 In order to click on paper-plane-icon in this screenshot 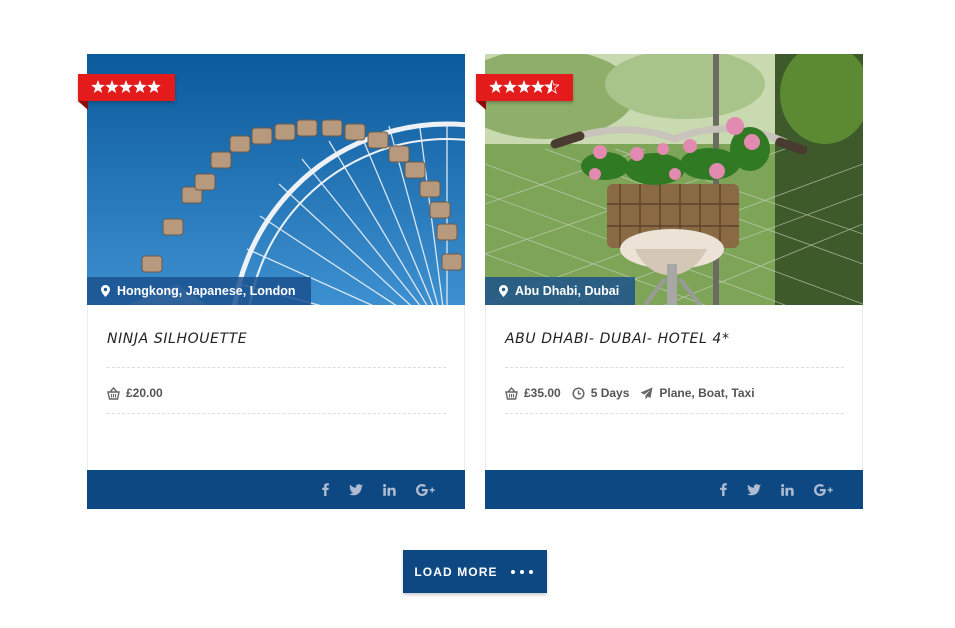, I will do `click(646, 393)`.